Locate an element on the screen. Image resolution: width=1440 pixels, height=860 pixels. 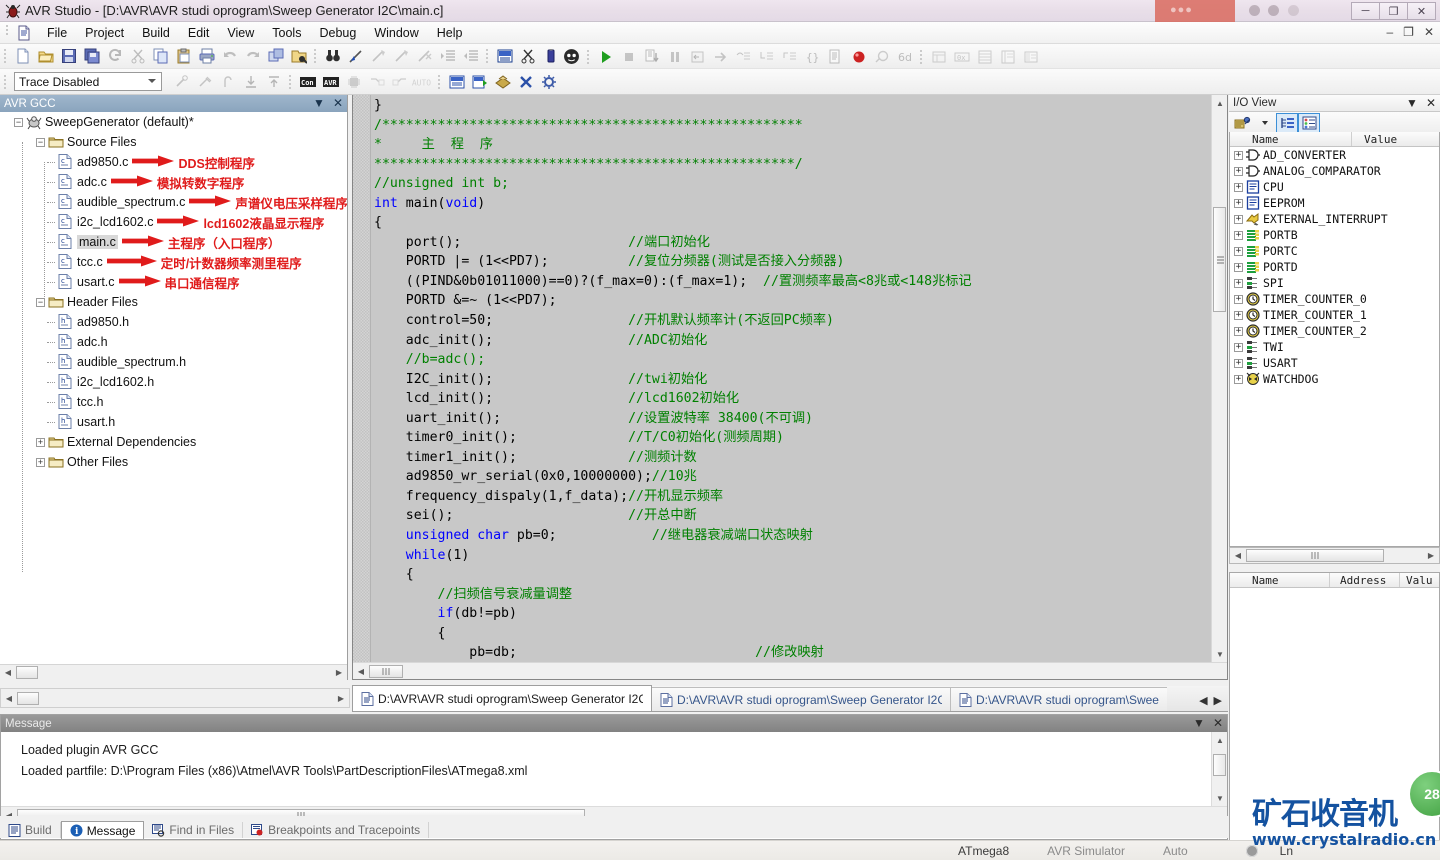
tree-group-other-files: + Other Files is located at coordinates (173, 462).